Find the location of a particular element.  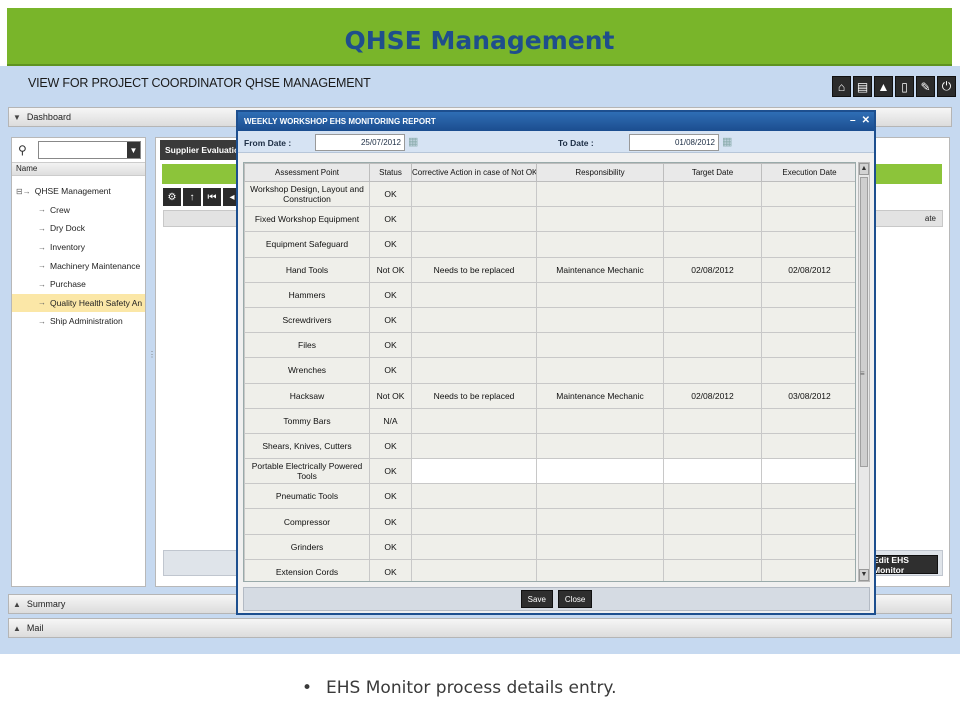

tree-item: → Crew is located at coordinates (78, 210).